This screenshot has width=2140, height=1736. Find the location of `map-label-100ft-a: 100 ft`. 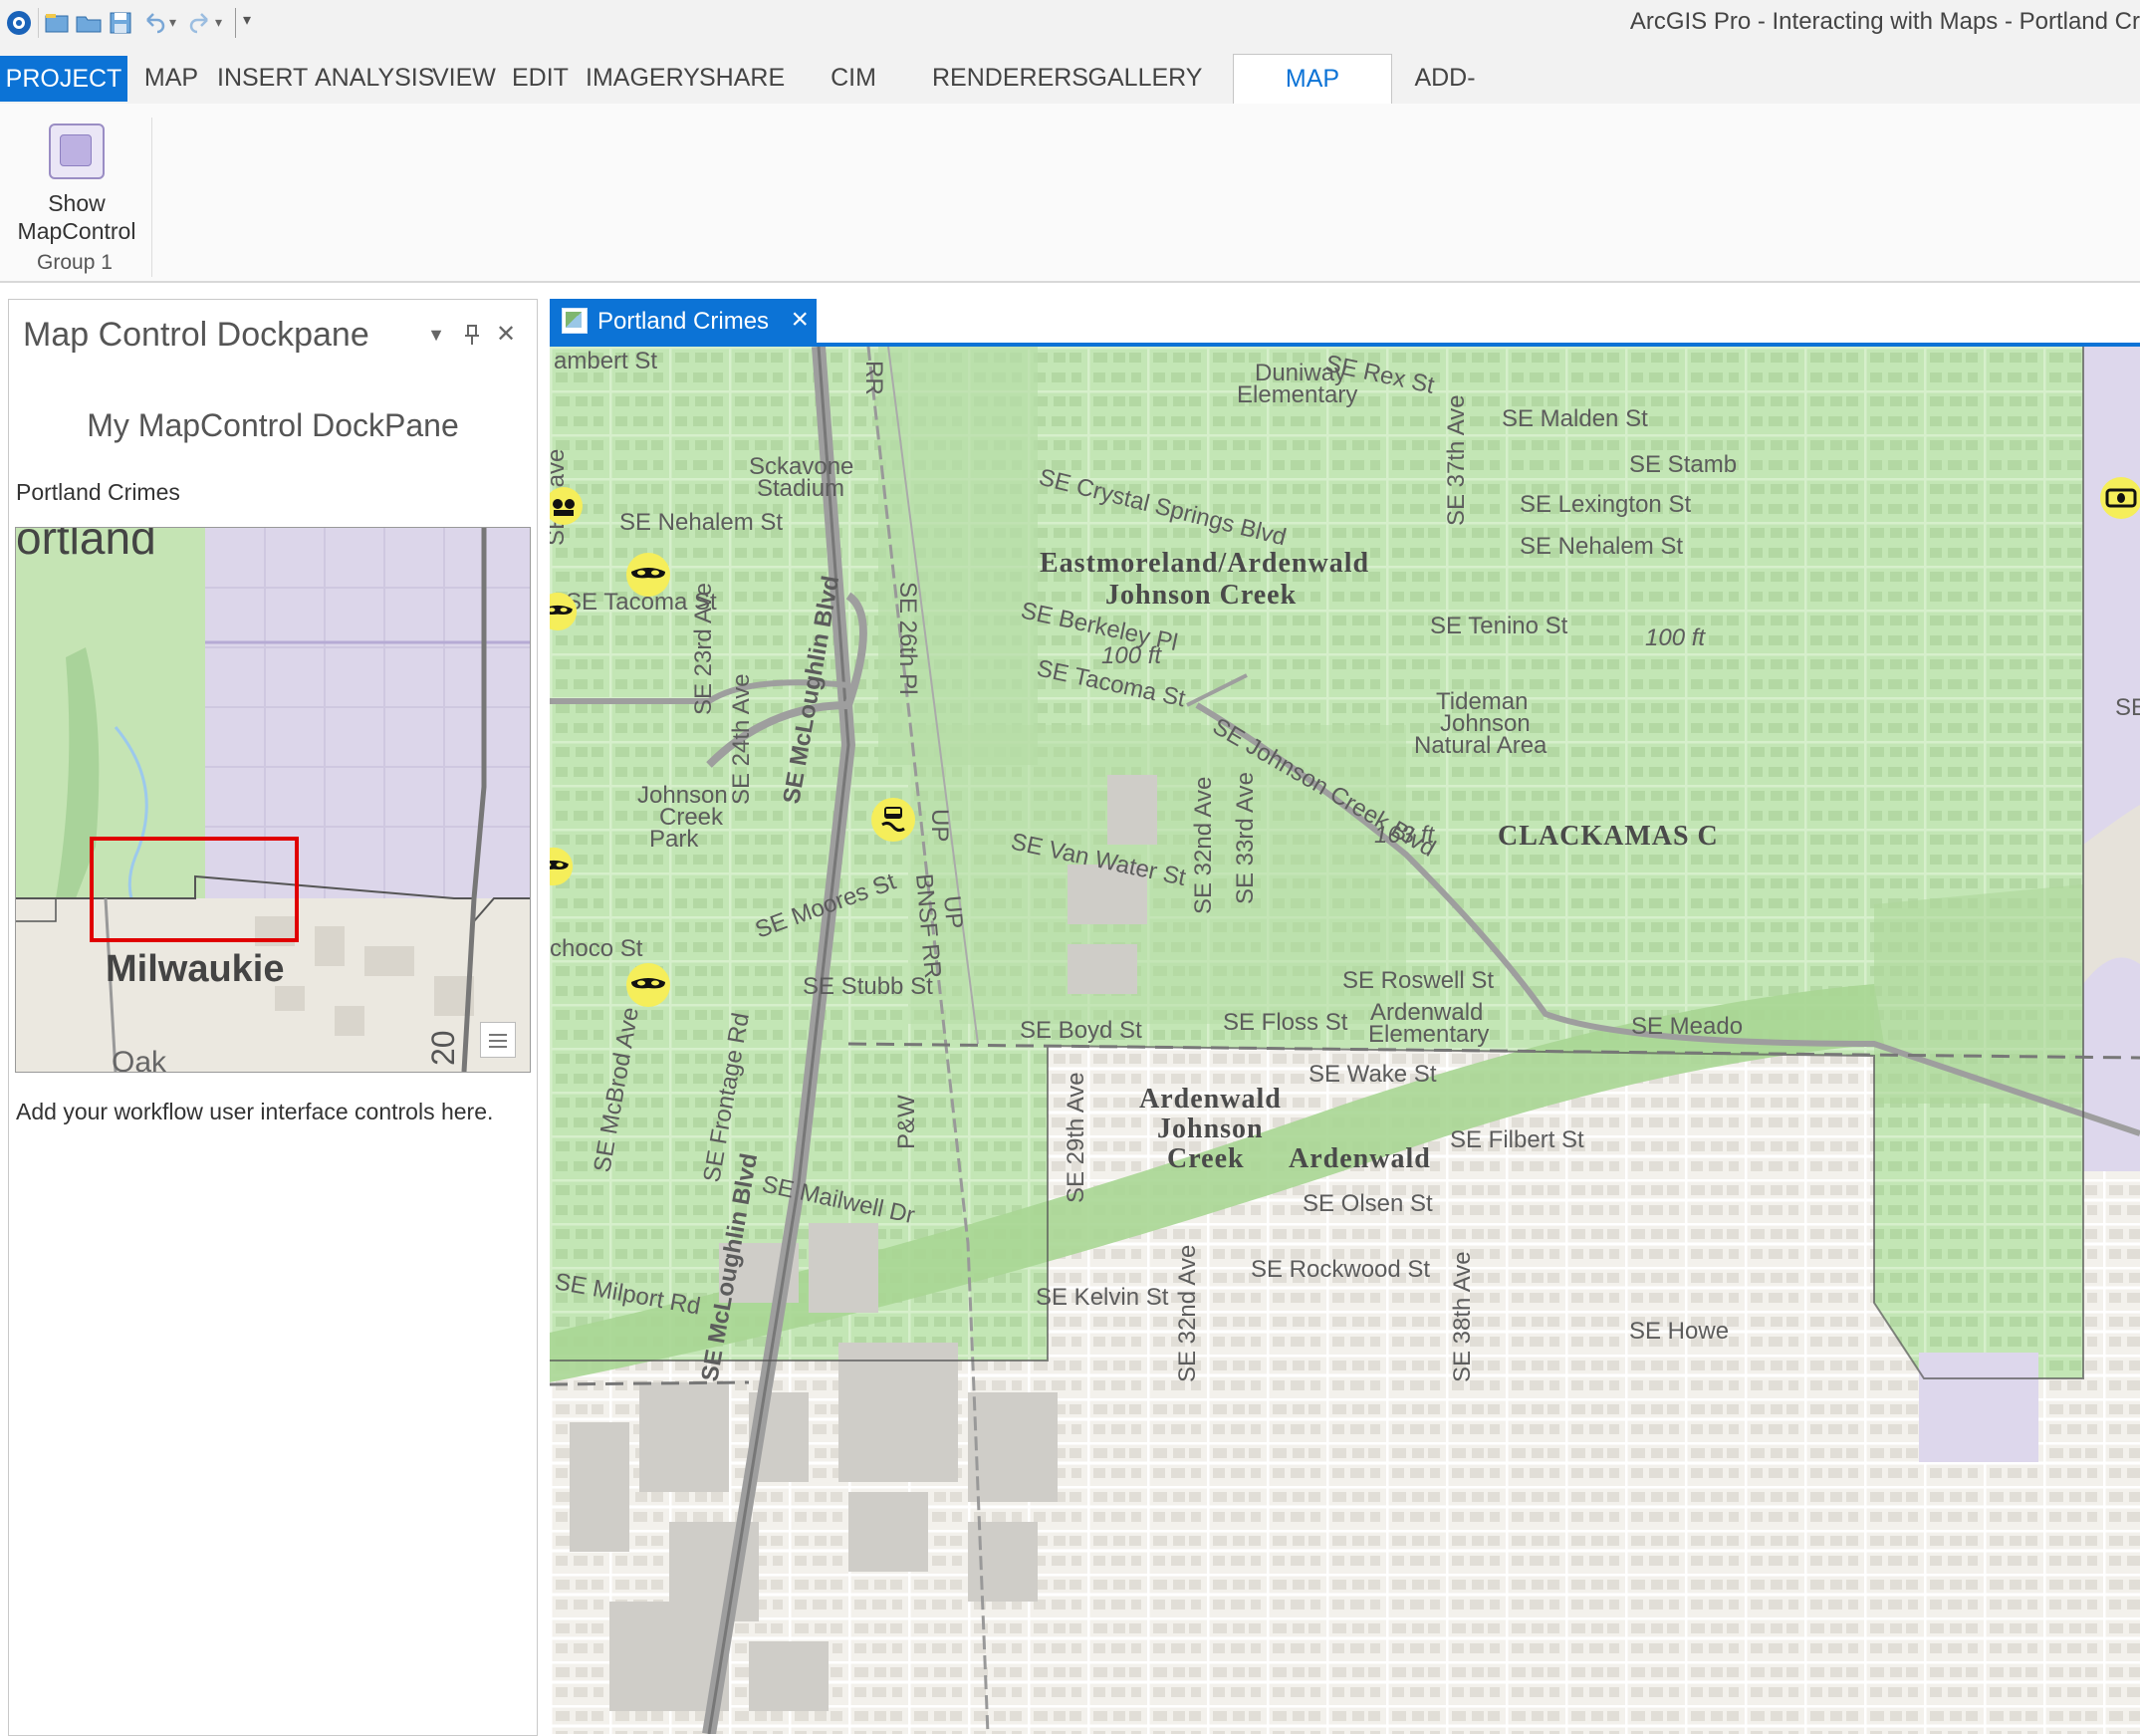

map-label-100ft-a: 100 ft is located at coordinates (1131, 655).